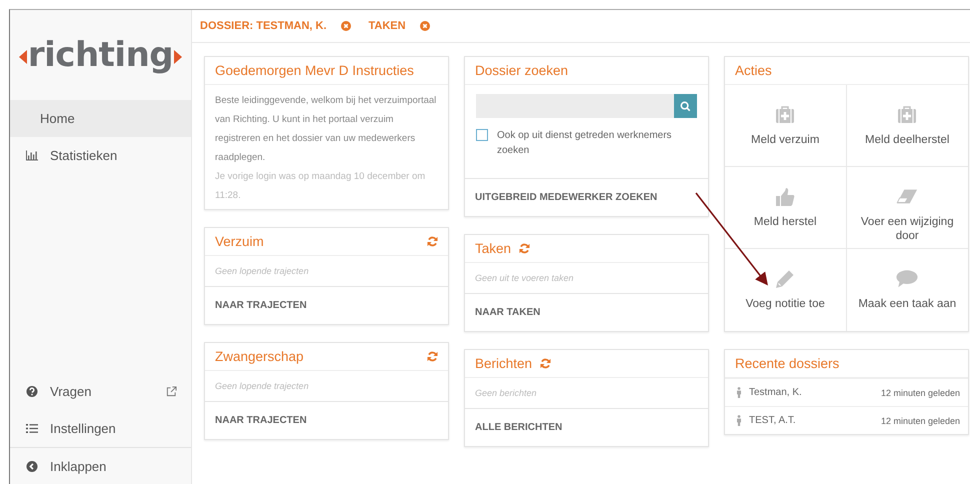  What do you see at coordinates (907, 126) in the screenshot?
I see `action-tile: Meld deelherstel` at bounding box center [907, 126].